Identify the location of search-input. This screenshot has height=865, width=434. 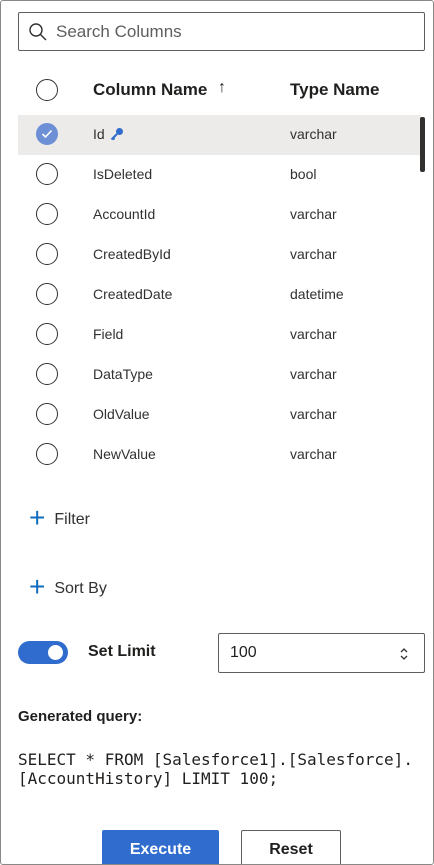
(236, 31).